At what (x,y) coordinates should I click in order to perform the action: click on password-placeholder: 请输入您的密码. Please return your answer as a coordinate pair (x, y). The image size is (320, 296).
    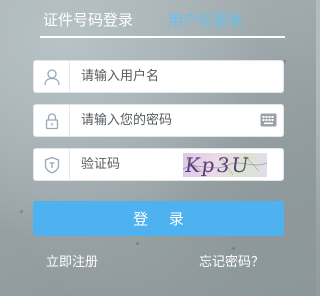
    Looking at the image, I should click on (127, 120).